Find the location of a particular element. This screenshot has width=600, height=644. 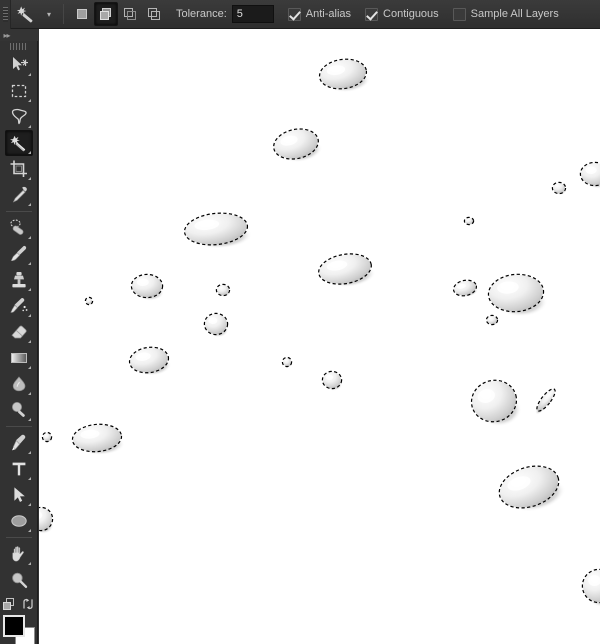

swap-colors-arrow-icon is located at coordinates (28, 603).